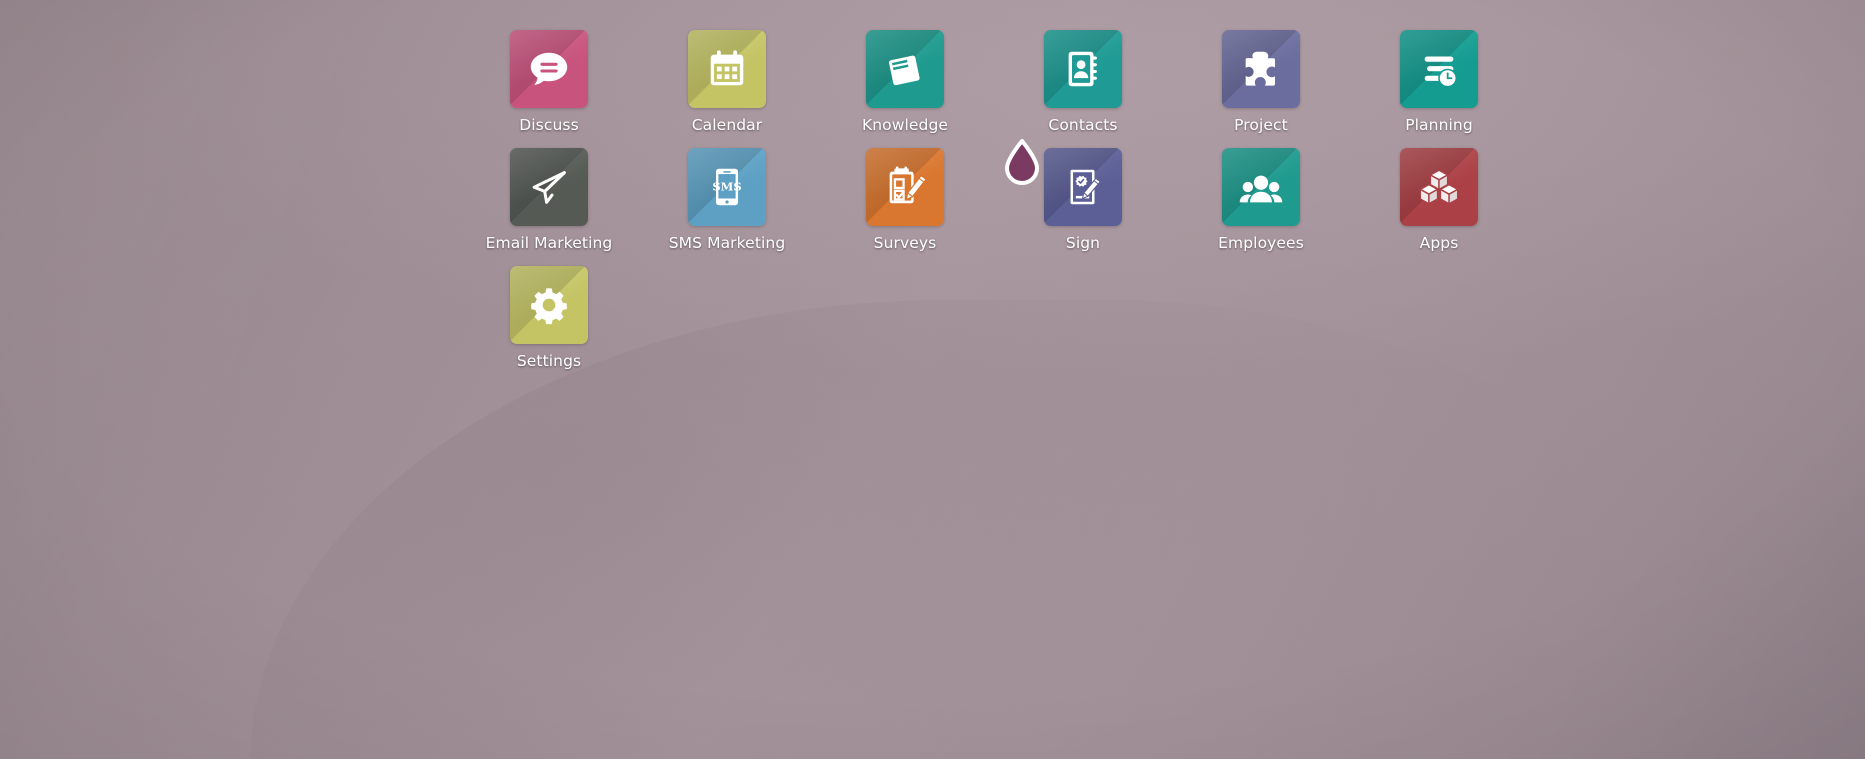 The image size is (1865, 759). What do you see at coordinates (905, 243) in the screenshot?
I see `app-label: Surveys` at bounding box center [905, 243].